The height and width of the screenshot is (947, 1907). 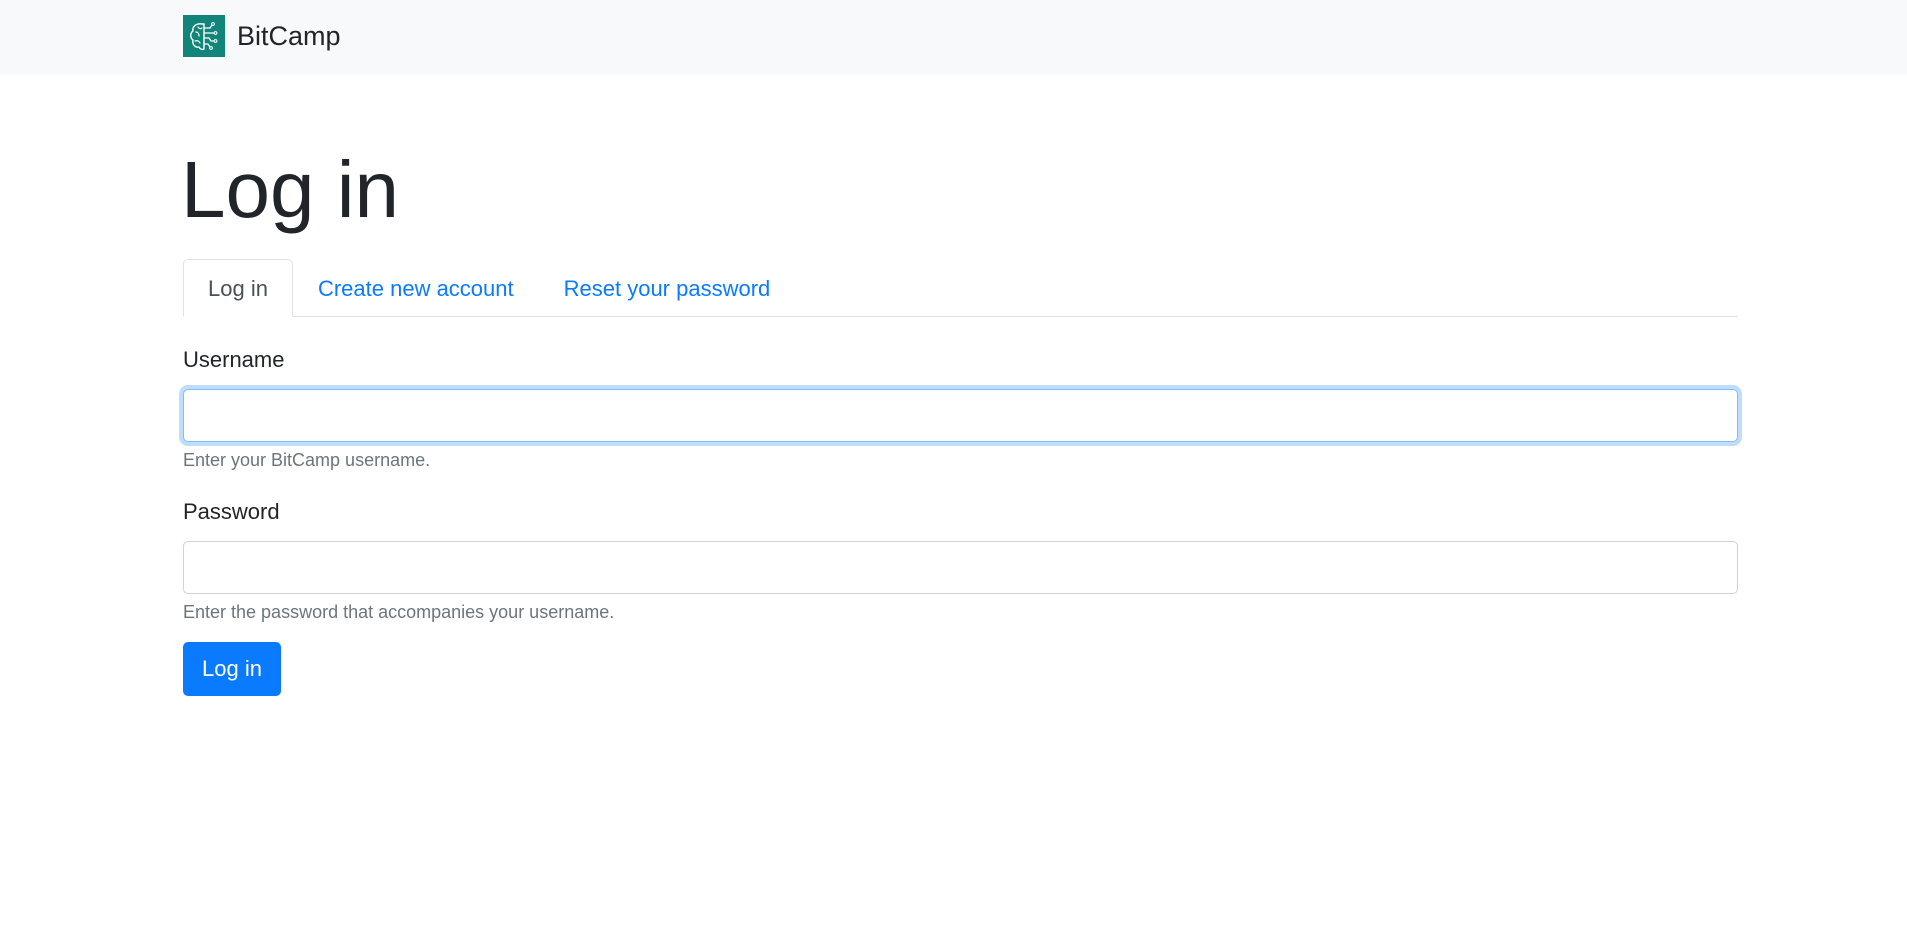 I want to click on top-navbar: BitCamp, so click(x=953, y=37).